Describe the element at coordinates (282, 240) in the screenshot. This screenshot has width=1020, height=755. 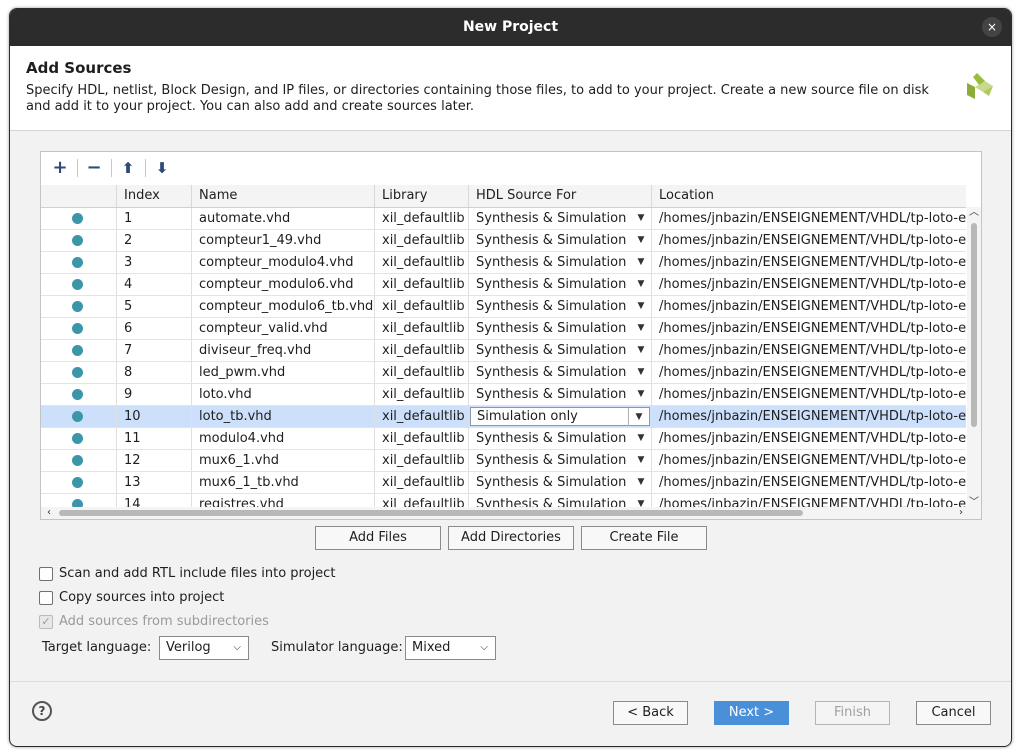
I see `name-cell: compteur1_49.vhd` at that location.